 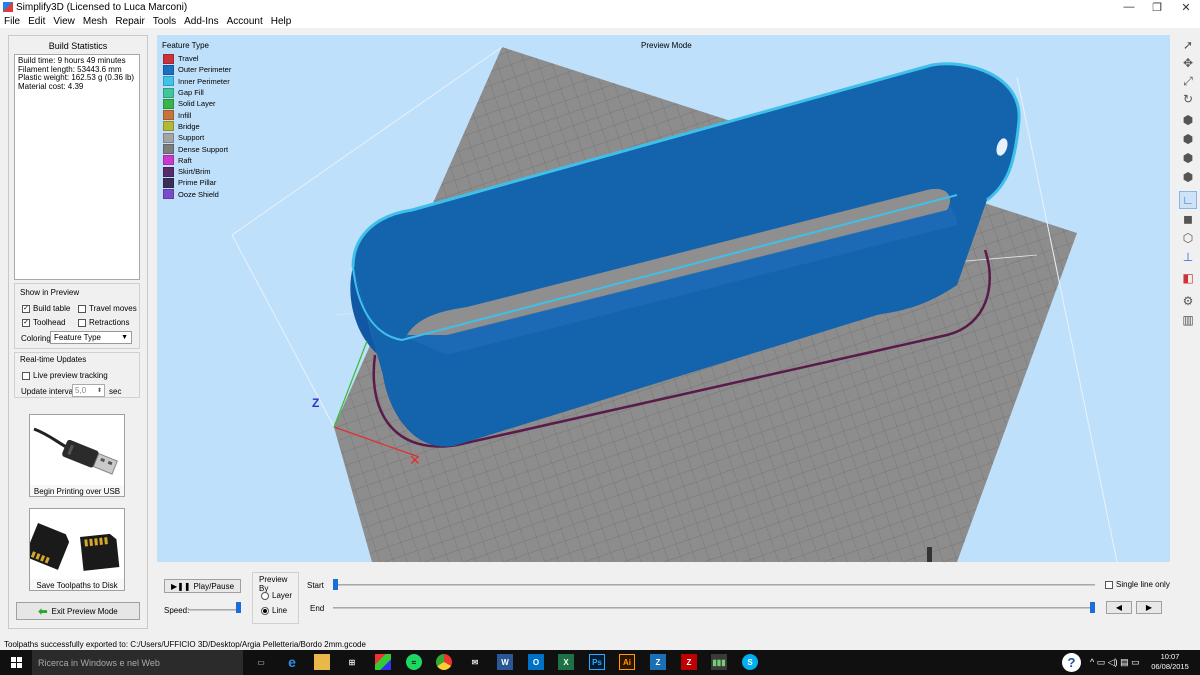 What do you see at coordinates (444, 662) in the screenshot?
I see `chrome-icon` at bounding box center [444, 662].